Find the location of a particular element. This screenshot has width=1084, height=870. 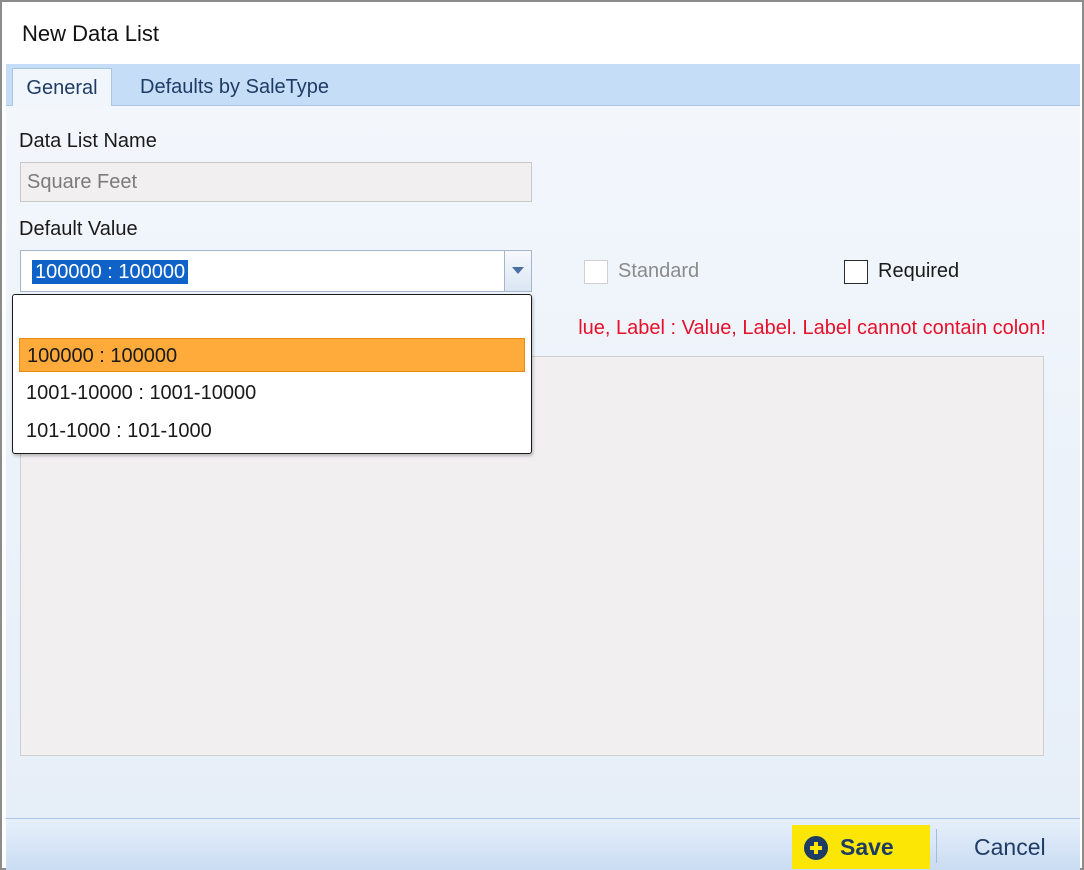

dropdown-item-empty is located at coordinates (272, 316).